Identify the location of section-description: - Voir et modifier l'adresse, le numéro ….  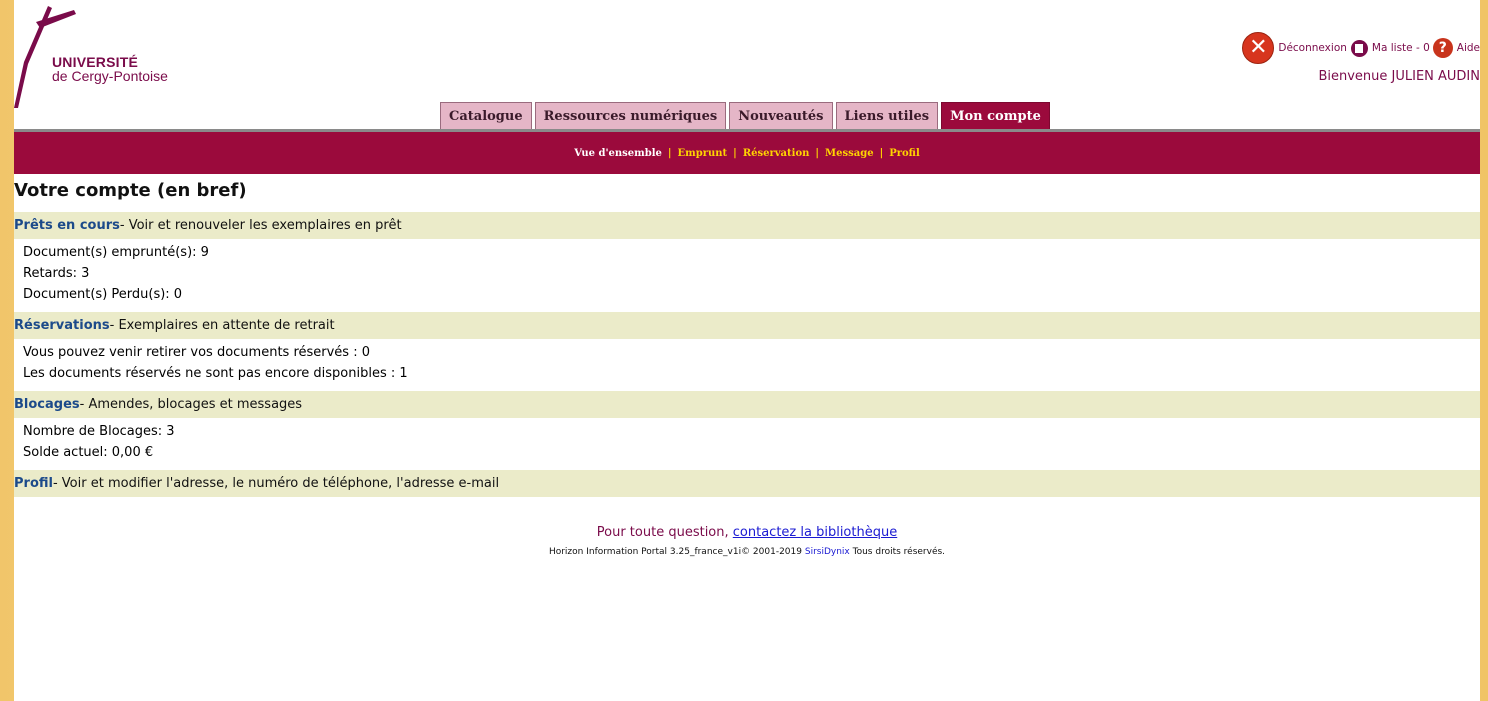
(276, 483).